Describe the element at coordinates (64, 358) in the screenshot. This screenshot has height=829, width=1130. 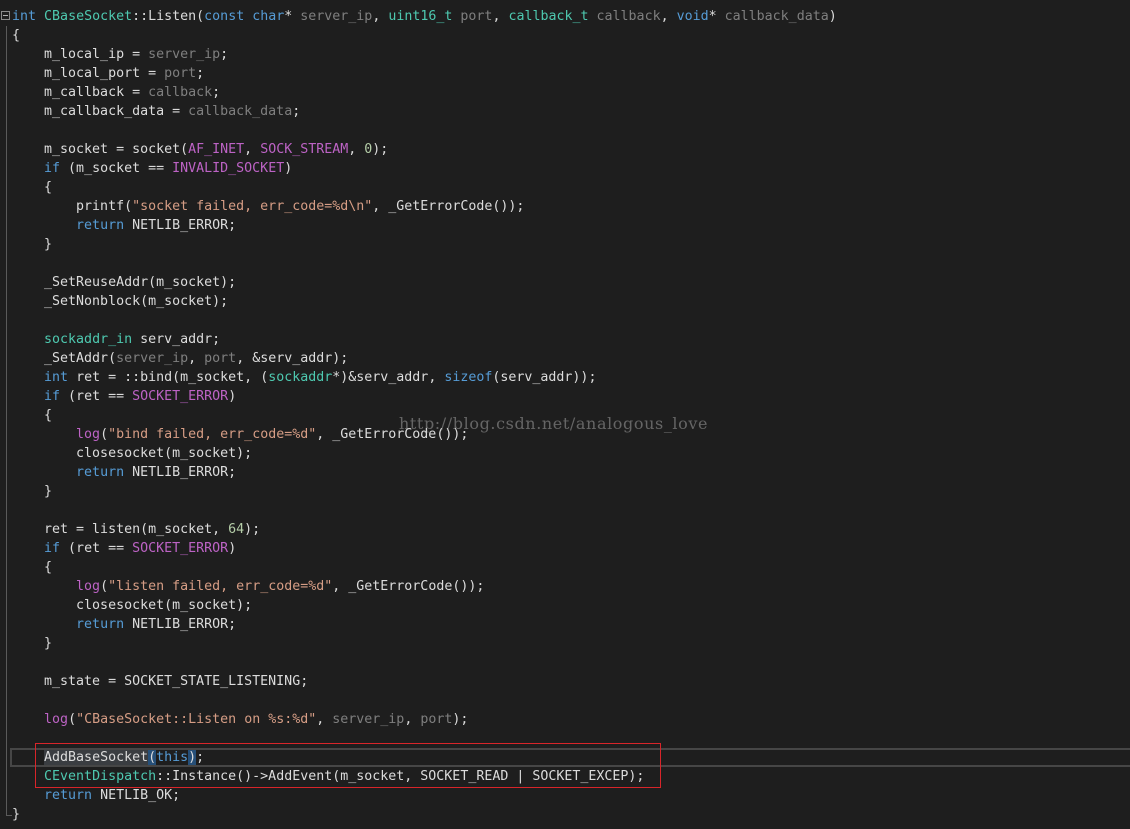
I see `code-token: _SetAddr(` at that location.